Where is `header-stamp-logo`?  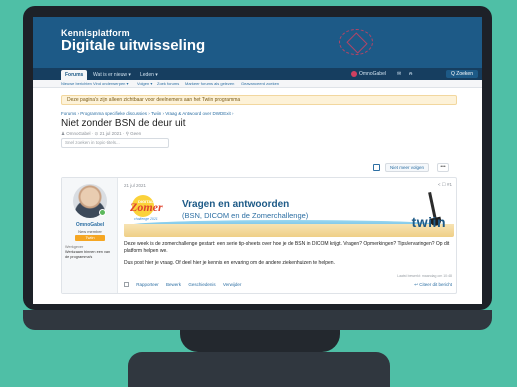
header-stamp-logo is located at coordinates (356, 42).